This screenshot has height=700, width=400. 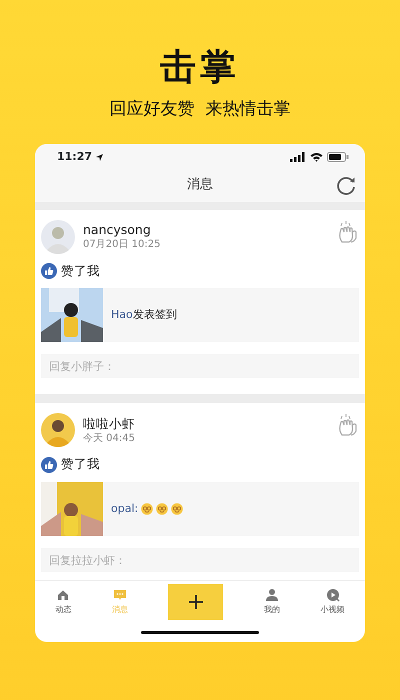 I want to click on person-icon, so click(x=272, y=595).